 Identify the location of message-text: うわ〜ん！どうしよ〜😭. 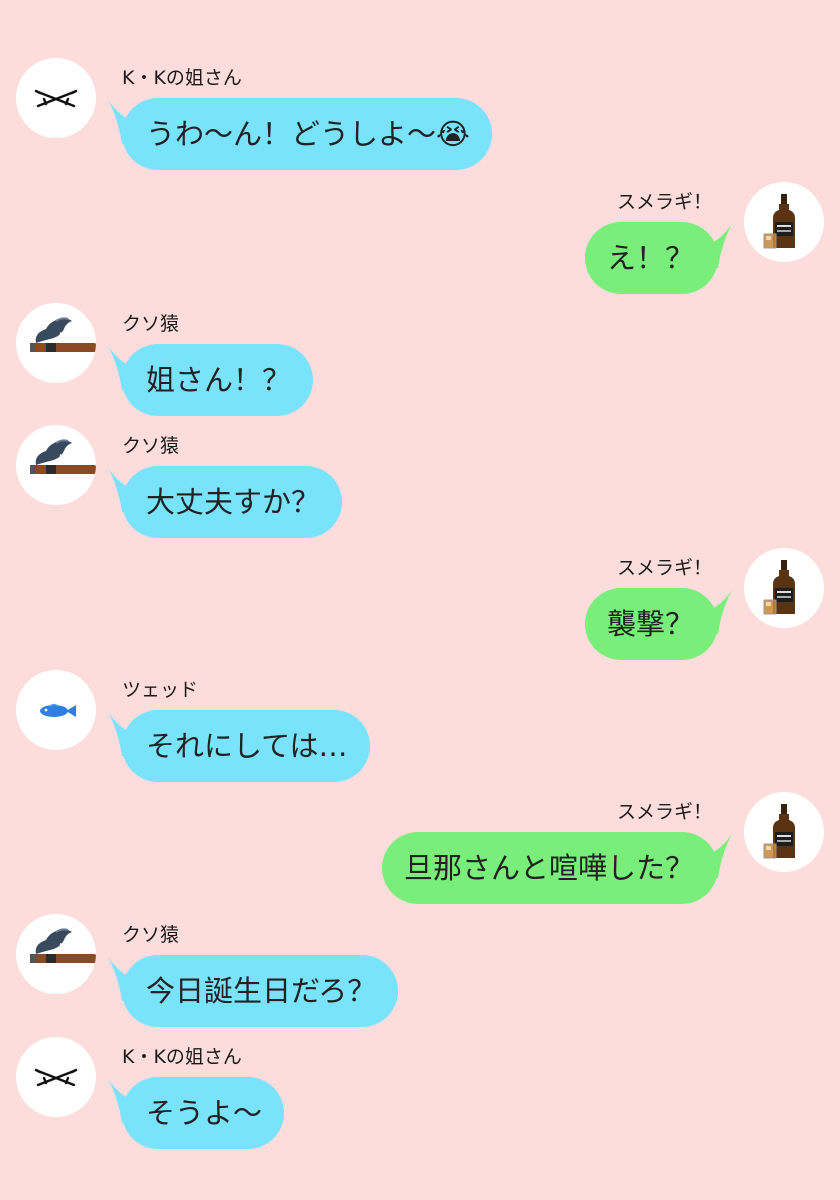
(308, 134).